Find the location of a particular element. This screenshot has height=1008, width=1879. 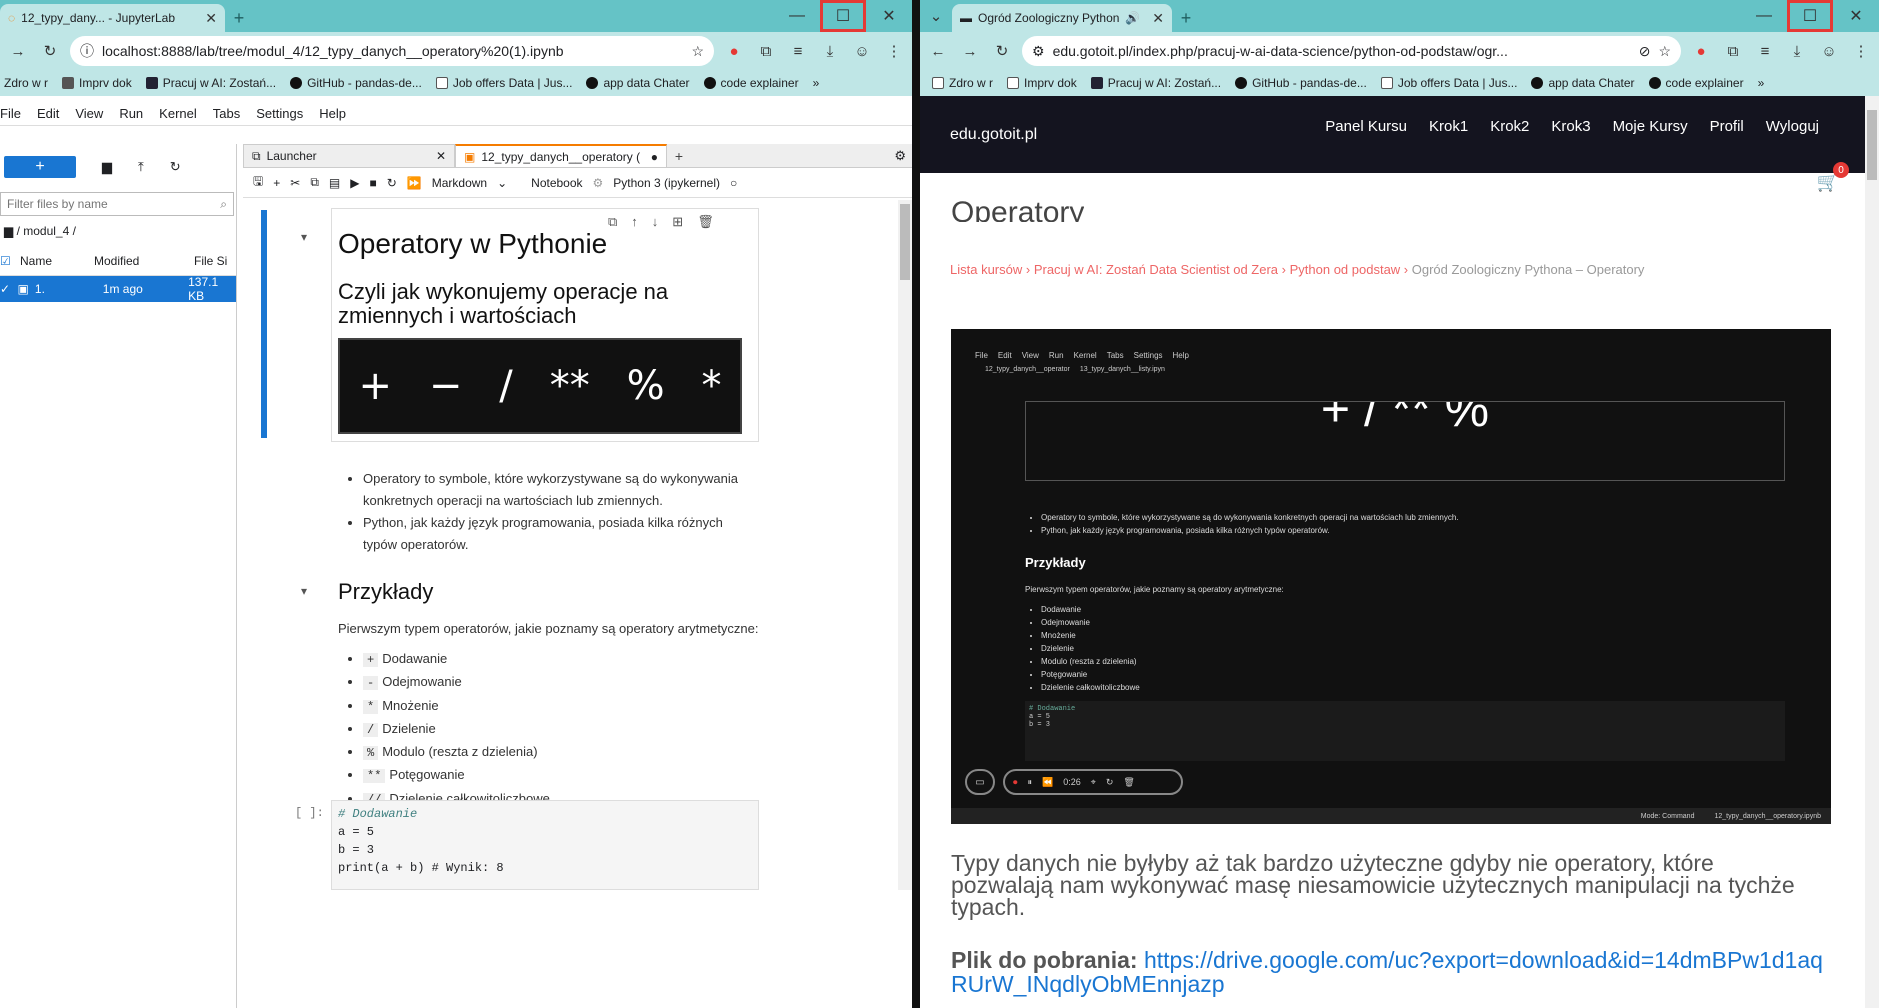

cell-type-select: Markdown is located at coordinates (459, 183).